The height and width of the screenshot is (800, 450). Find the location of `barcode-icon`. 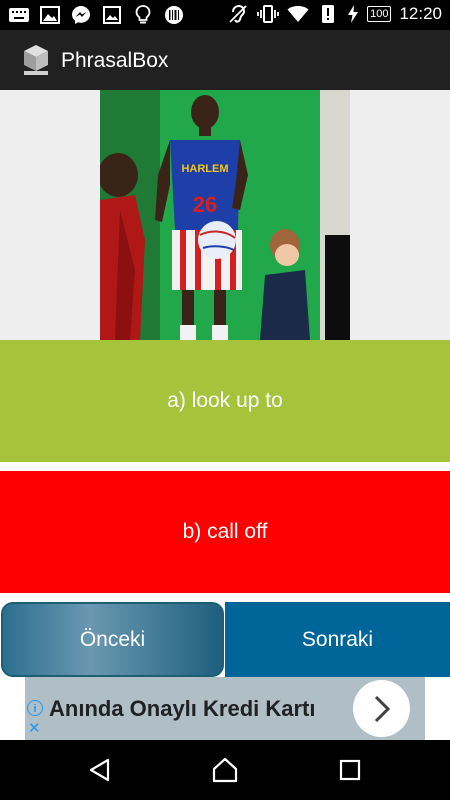

barcode-icon is located at coordinates (174, 15).